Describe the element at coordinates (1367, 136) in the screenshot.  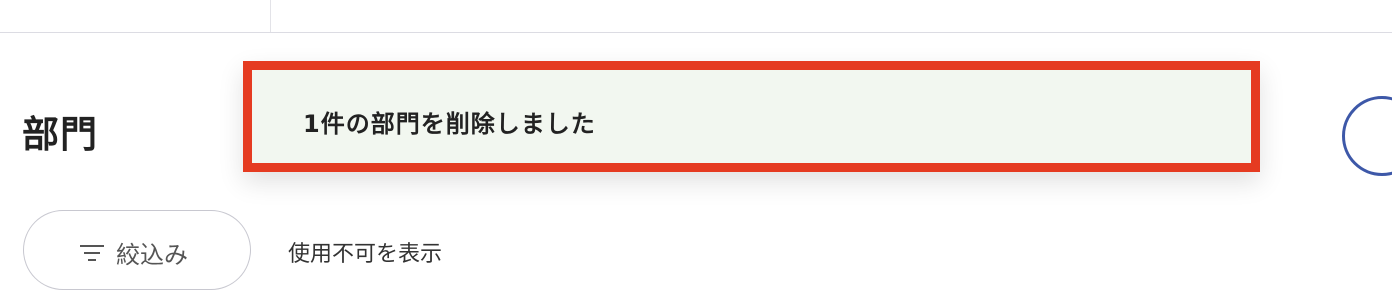
I see `add-button` at that location.